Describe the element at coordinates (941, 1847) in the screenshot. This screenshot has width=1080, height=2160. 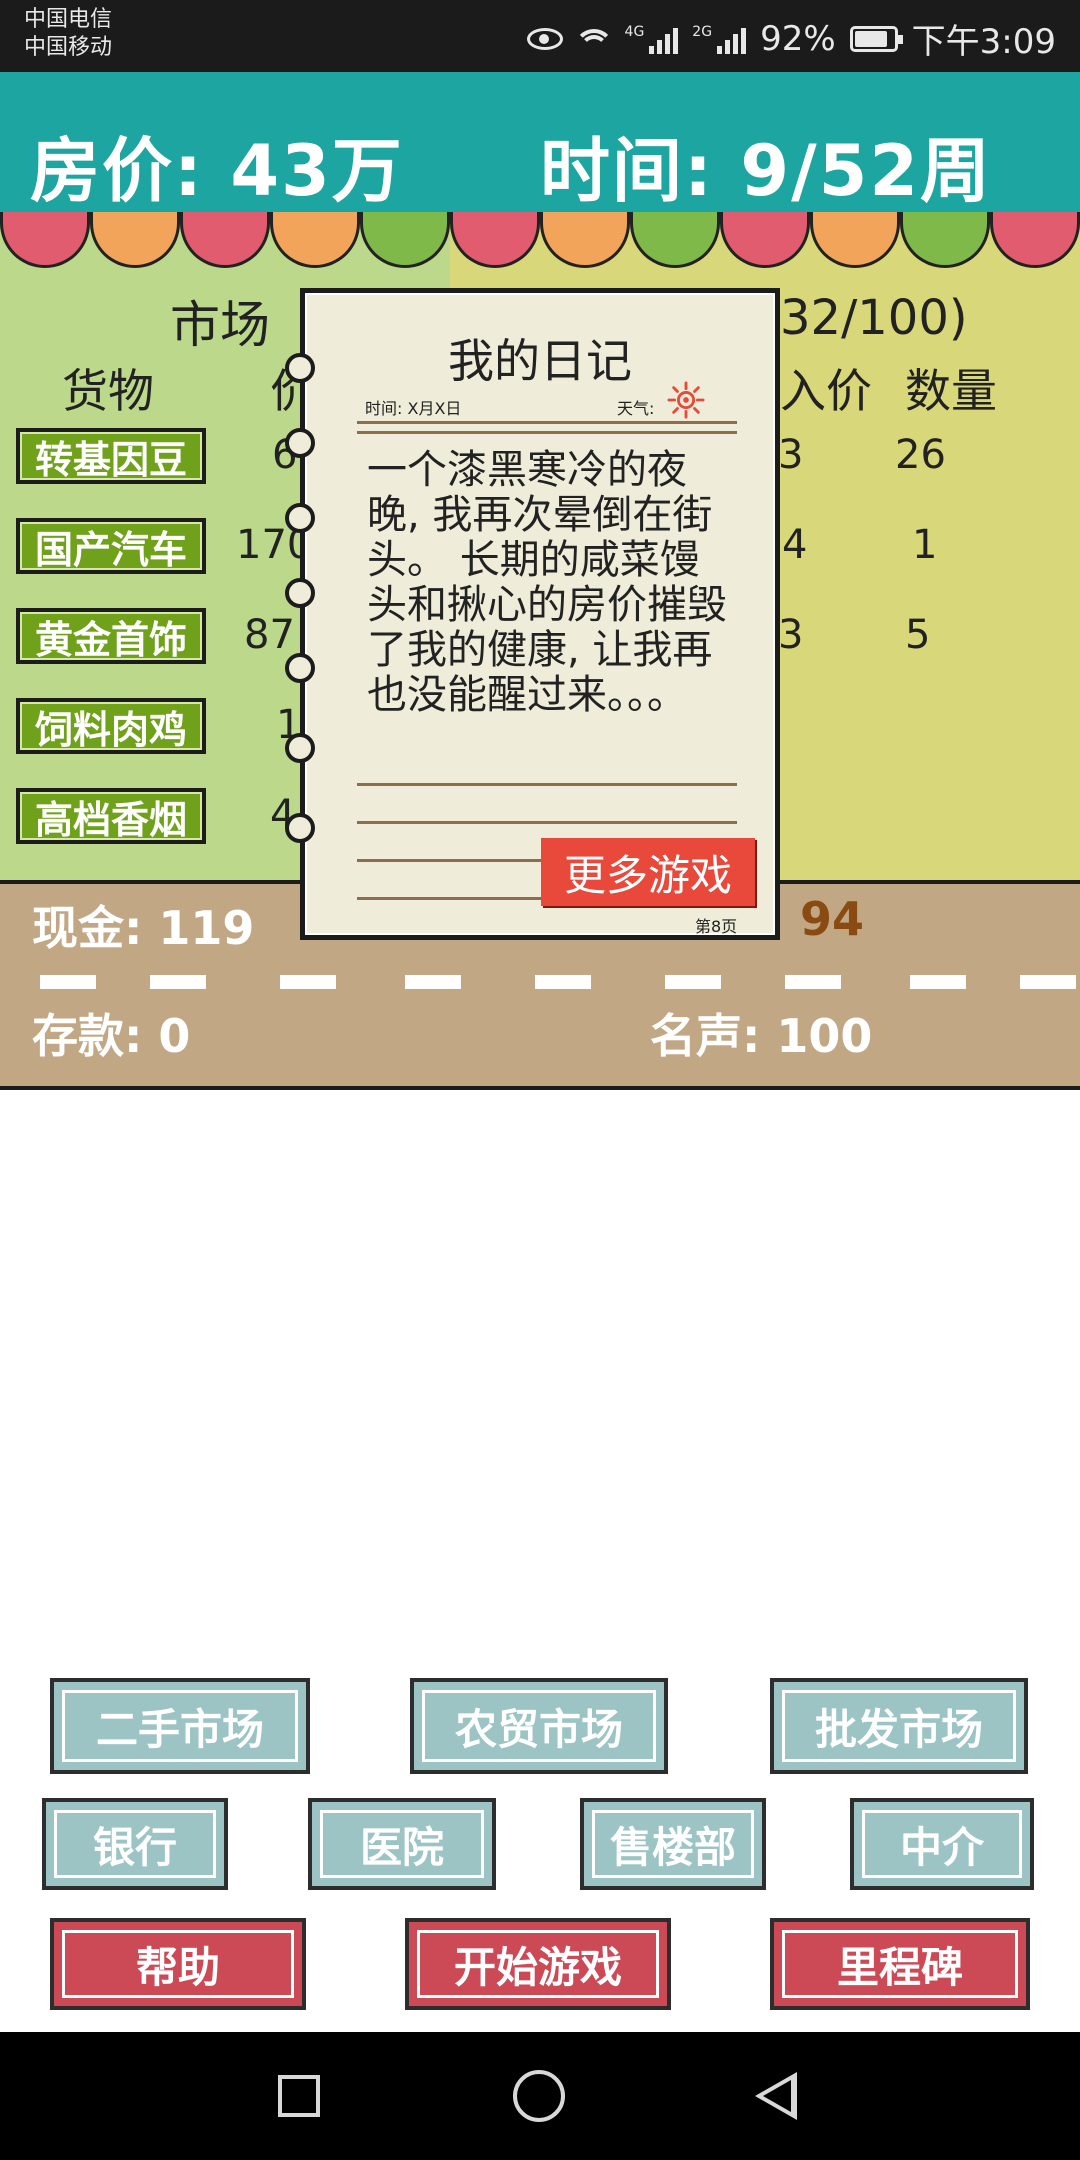
I see `button-label: 中介` at that location.